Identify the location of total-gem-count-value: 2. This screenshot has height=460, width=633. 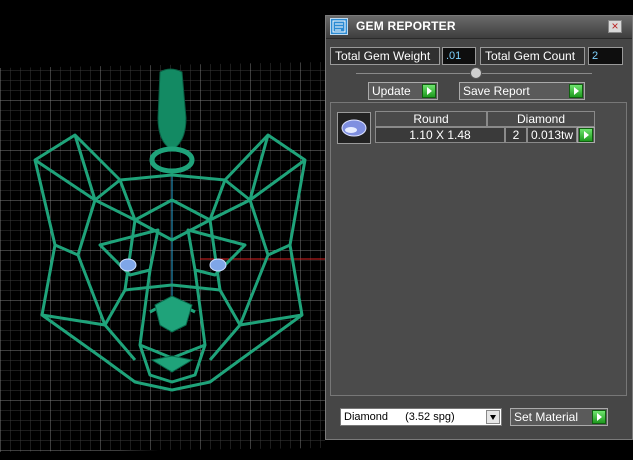
(605, 56).